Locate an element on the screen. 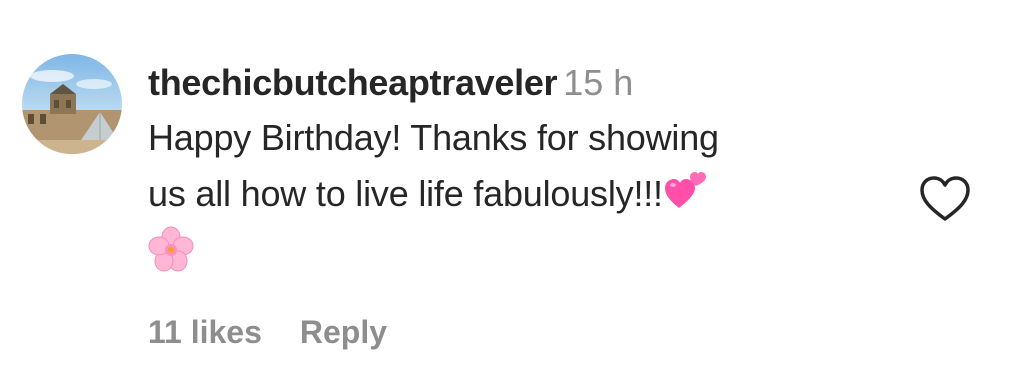  username-link: thechicbutcheaptraveler is located at coordinates (353, 82).